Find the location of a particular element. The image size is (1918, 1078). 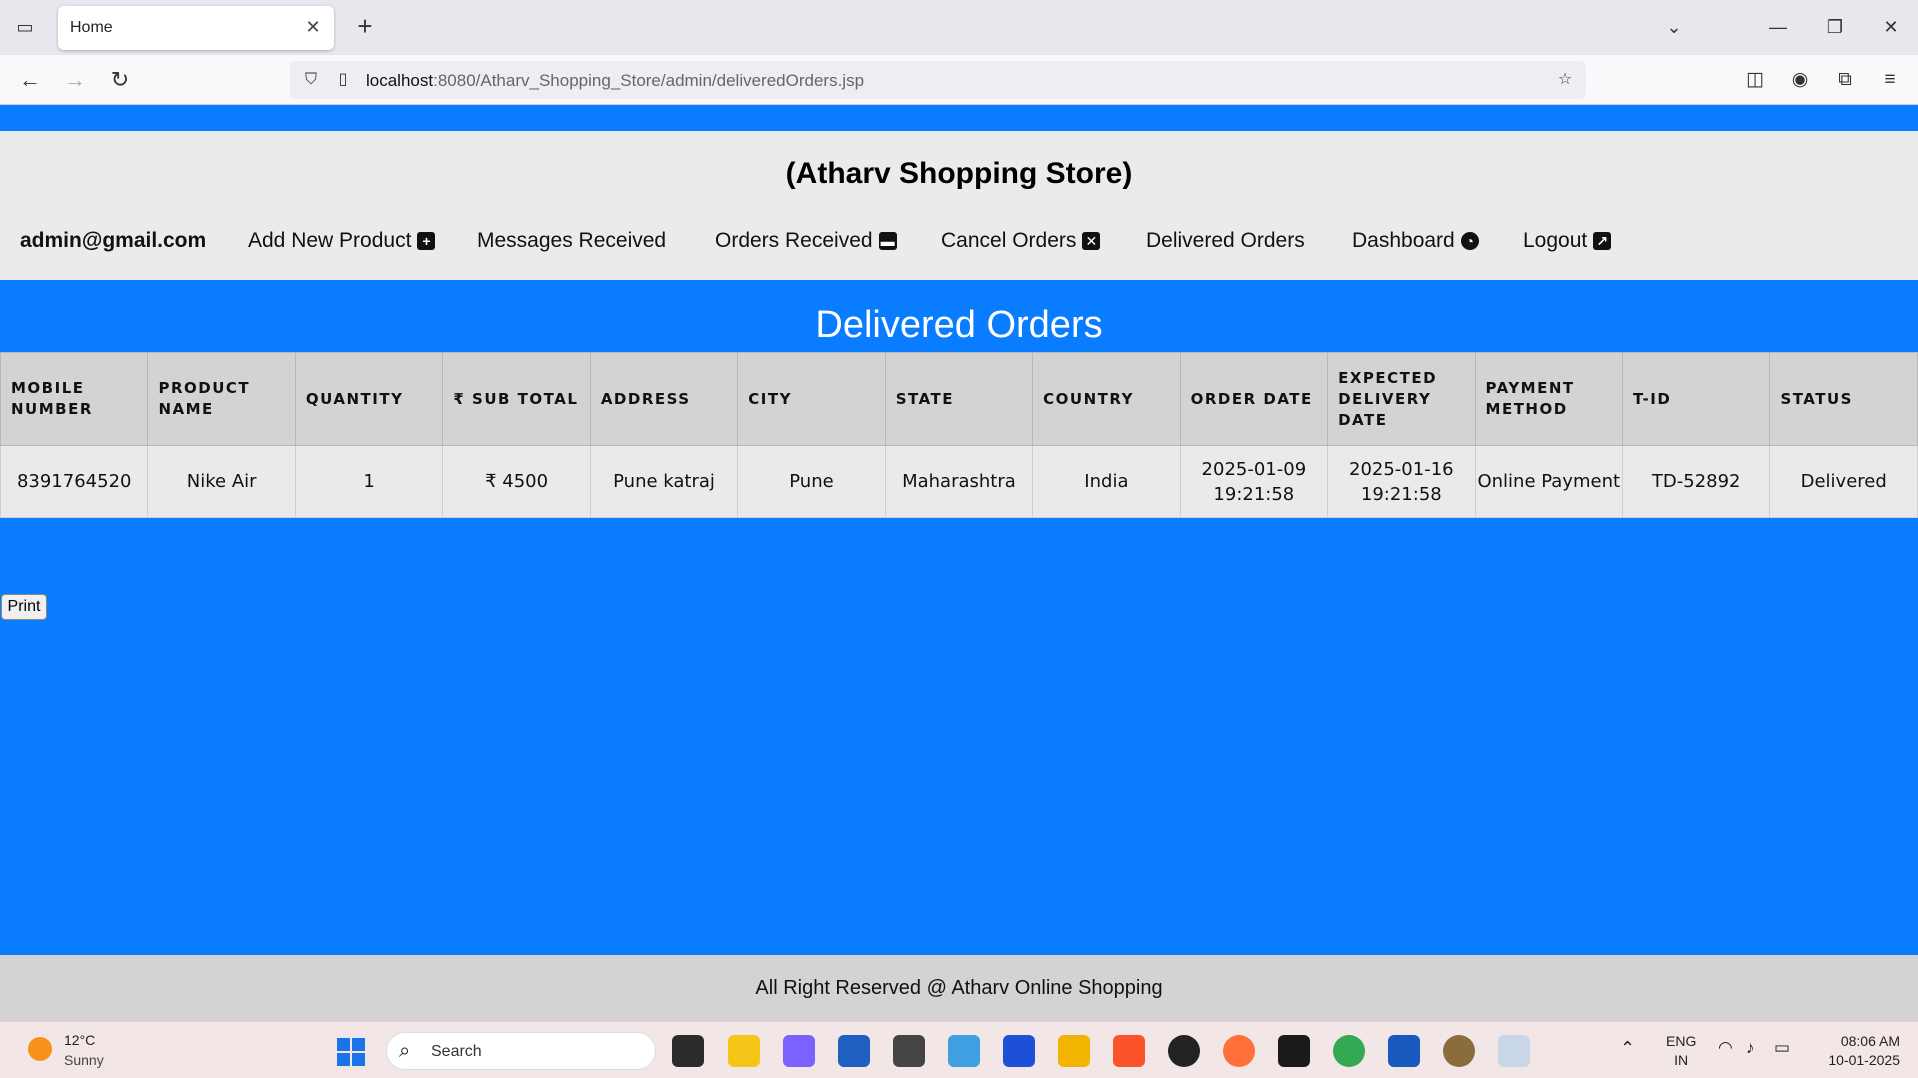

url-host: localhost is located at coordinates (400, 80).